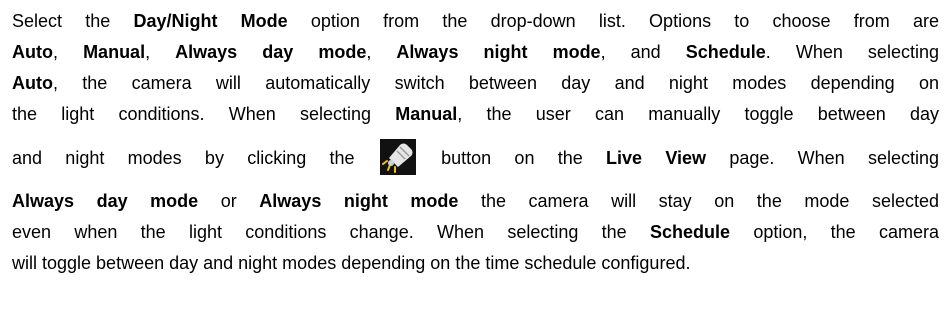  Describe the element at coordinates (397, 157) in the screenshot. I see `day-night-toggle-icon` at that location.